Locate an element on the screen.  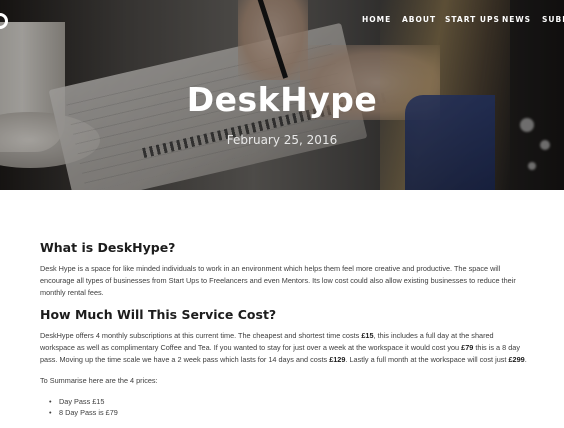
summary-paragraph: To Summarise here are the 4 prices: is located at coordinates (99, 380).